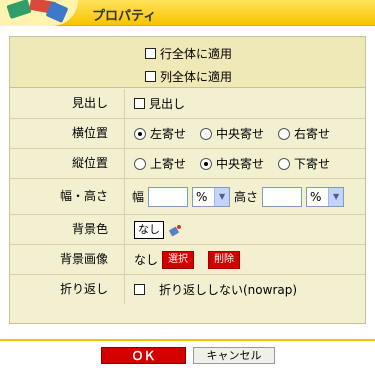 The width and height of the screenshot is (375, 376). I want to click on halign-right-radio, so click(284, 133).